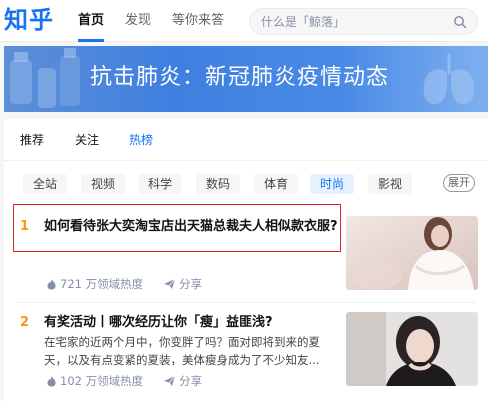 The width and height of the screenshot is (488, 401). What do you see at coordinates (459, 183) in the screenshot?
I see `expand-button: 展开` at bounding box center [459, 183].